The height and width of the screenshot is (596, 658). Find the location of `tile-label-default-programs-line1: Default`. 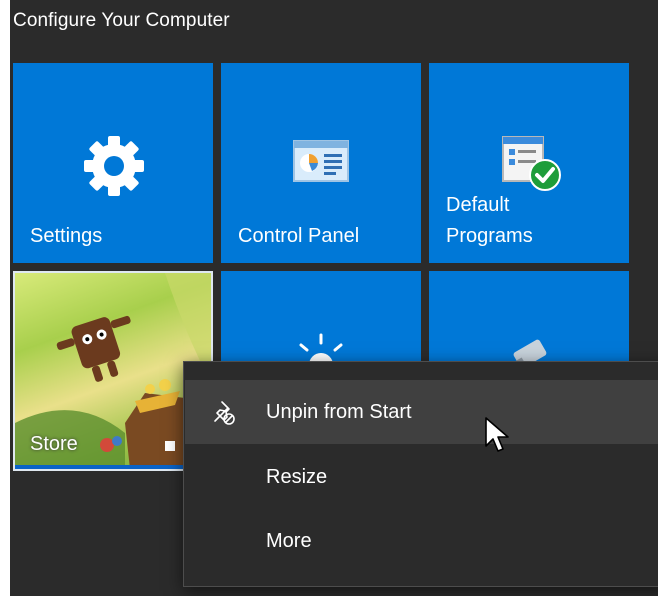

tile-label-default-programs-line1: Default is located at coordinates (478, 205).